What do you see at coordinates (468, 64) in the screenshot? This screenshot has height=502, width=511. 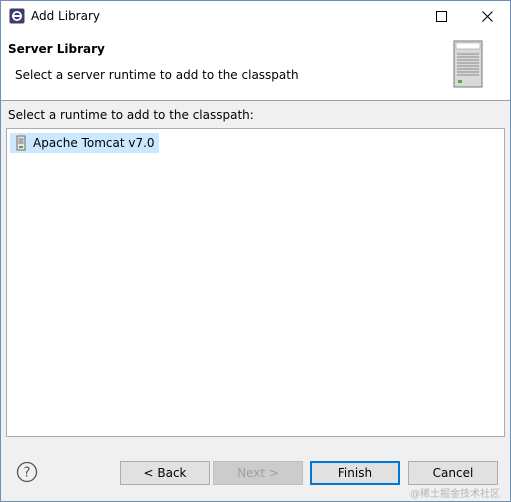 I see `server-icon` at bounding box center [468, 64].